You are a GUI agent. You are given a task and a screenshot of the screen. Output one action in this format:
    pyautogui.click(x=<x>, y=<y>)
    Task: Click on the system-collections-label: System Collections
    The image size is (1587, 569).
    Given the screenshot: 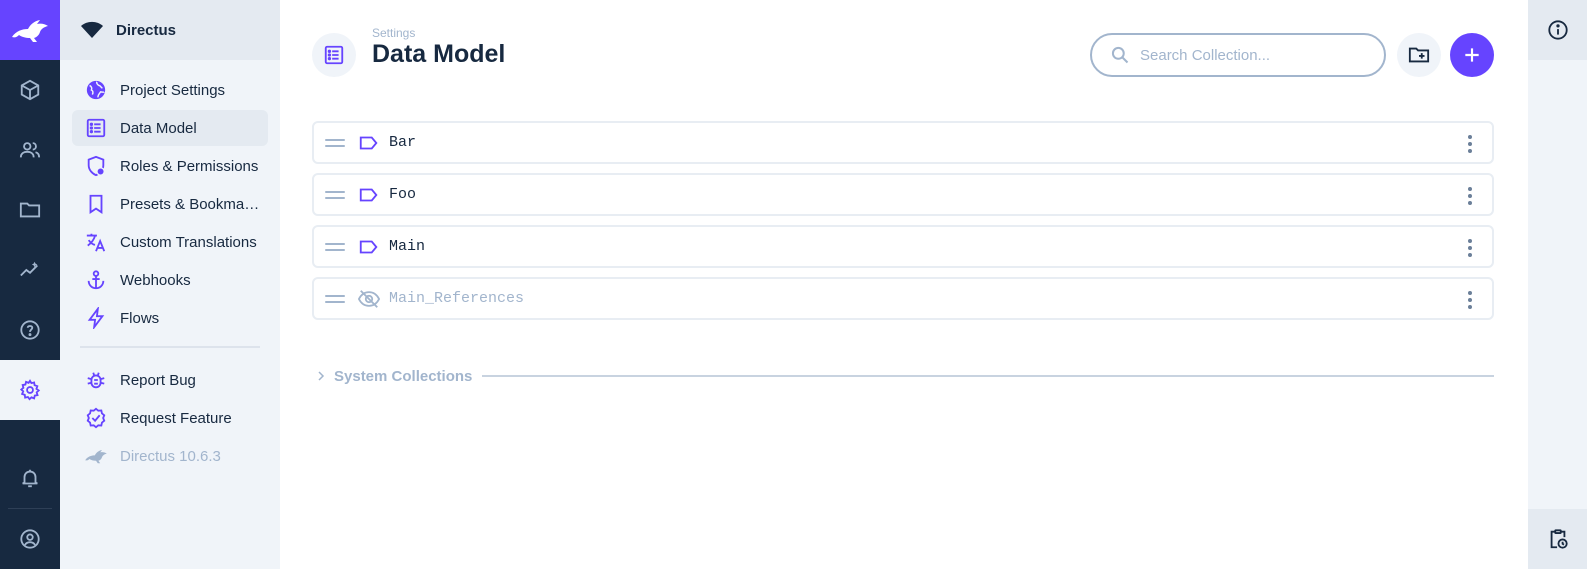 What is the action you would take?
    pyautogui.click(x=403, y=376)
    